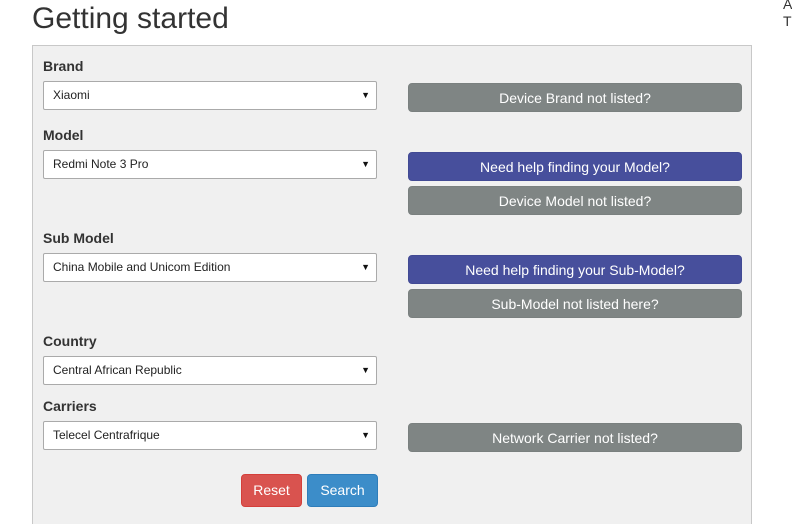  What do you see at coordinates (575, 269) in the screenshot?
I see `sub-model-help-button: Need help finding your Sub-Model?` at bounding box center [575, 269].